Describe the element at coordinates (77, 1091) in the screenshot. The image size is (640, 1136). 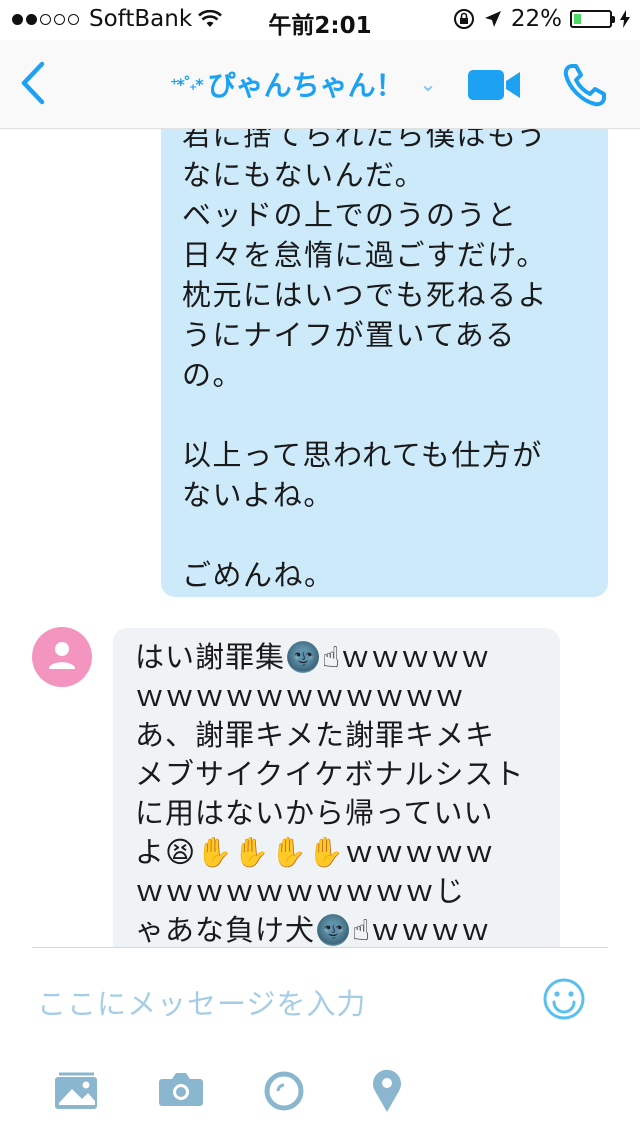
I see `photo-gallery-icon` at that location.